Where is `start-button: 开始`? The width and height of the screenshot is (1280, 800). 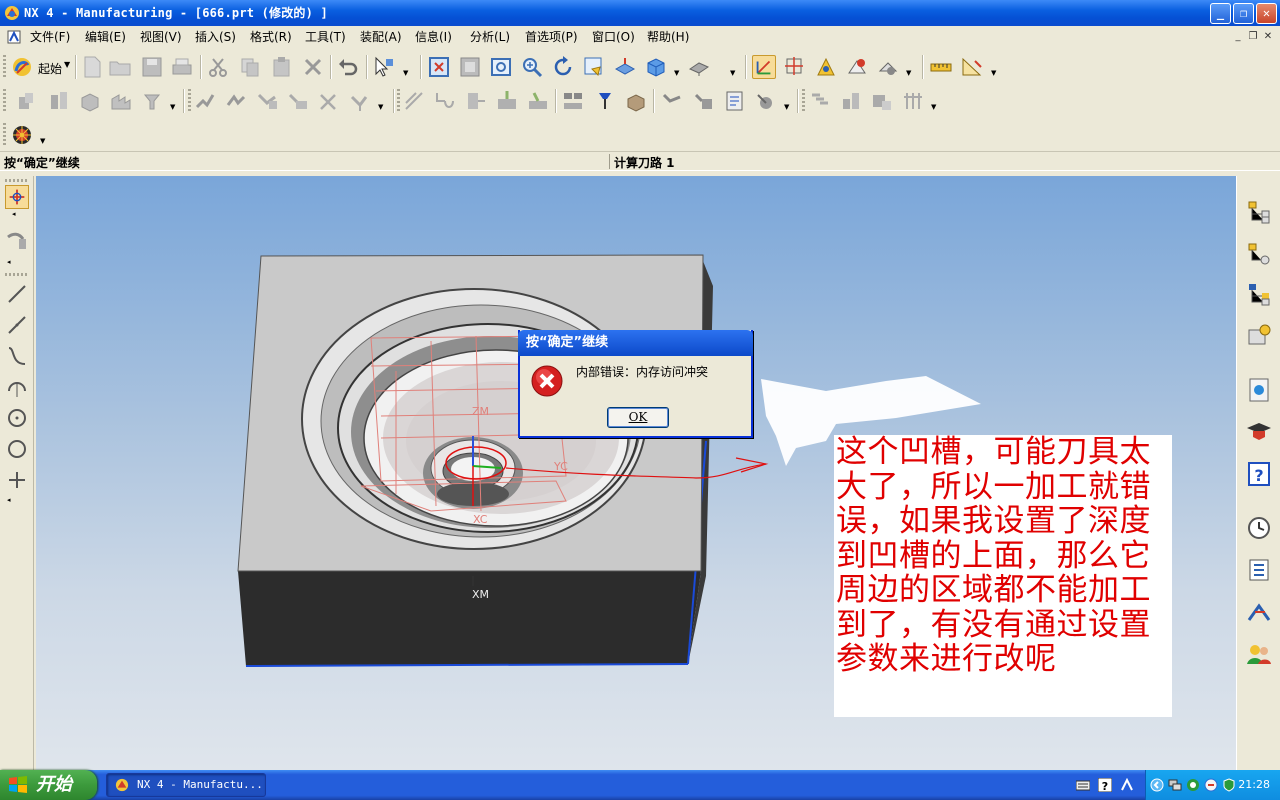 start-button: 开始 is located at coordinates (48, 785).